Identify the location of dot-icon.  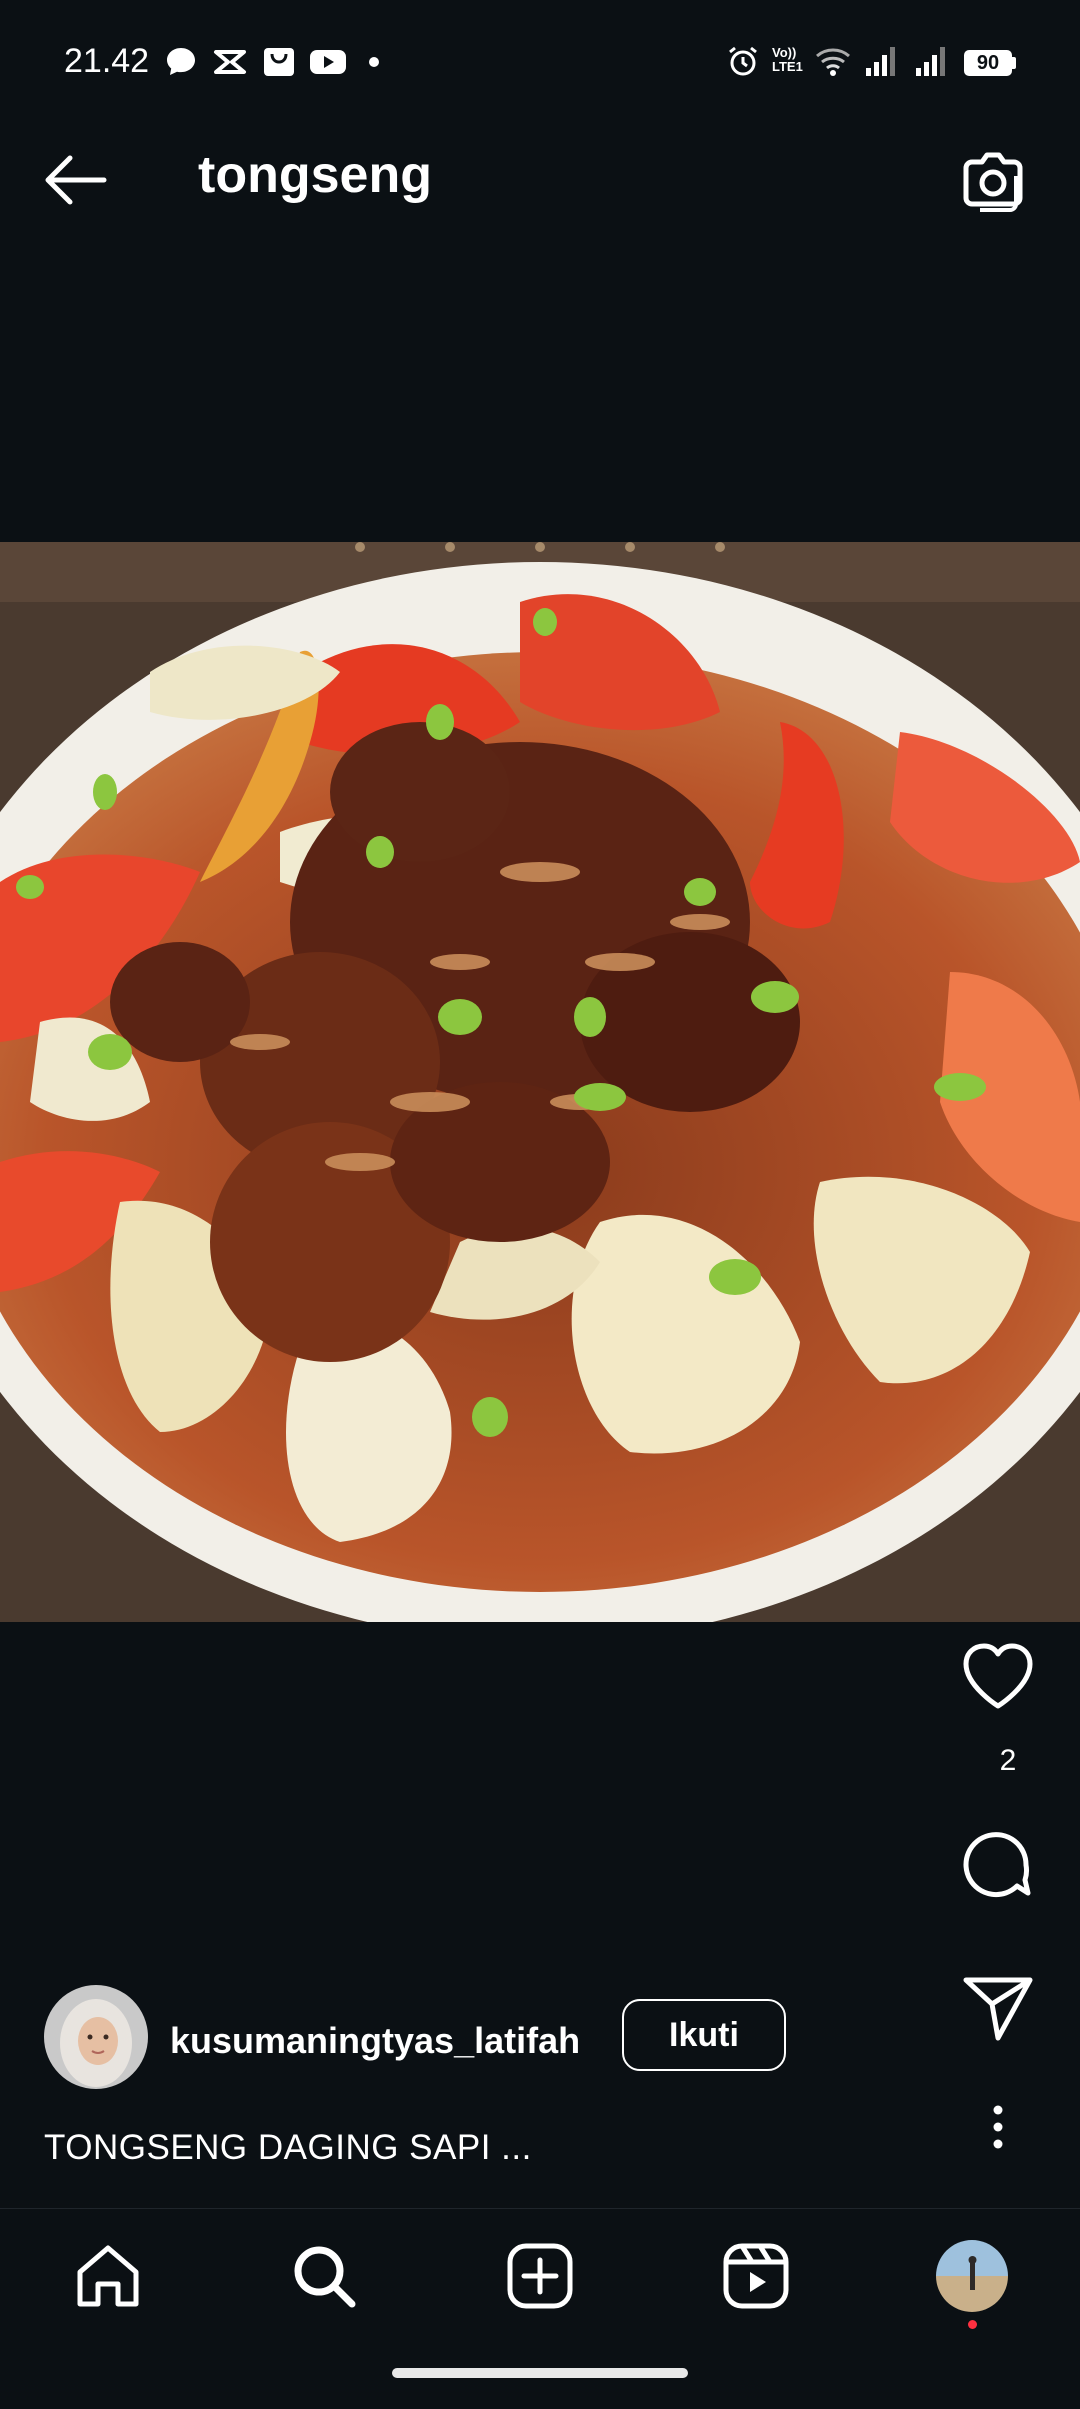
(374, 62).